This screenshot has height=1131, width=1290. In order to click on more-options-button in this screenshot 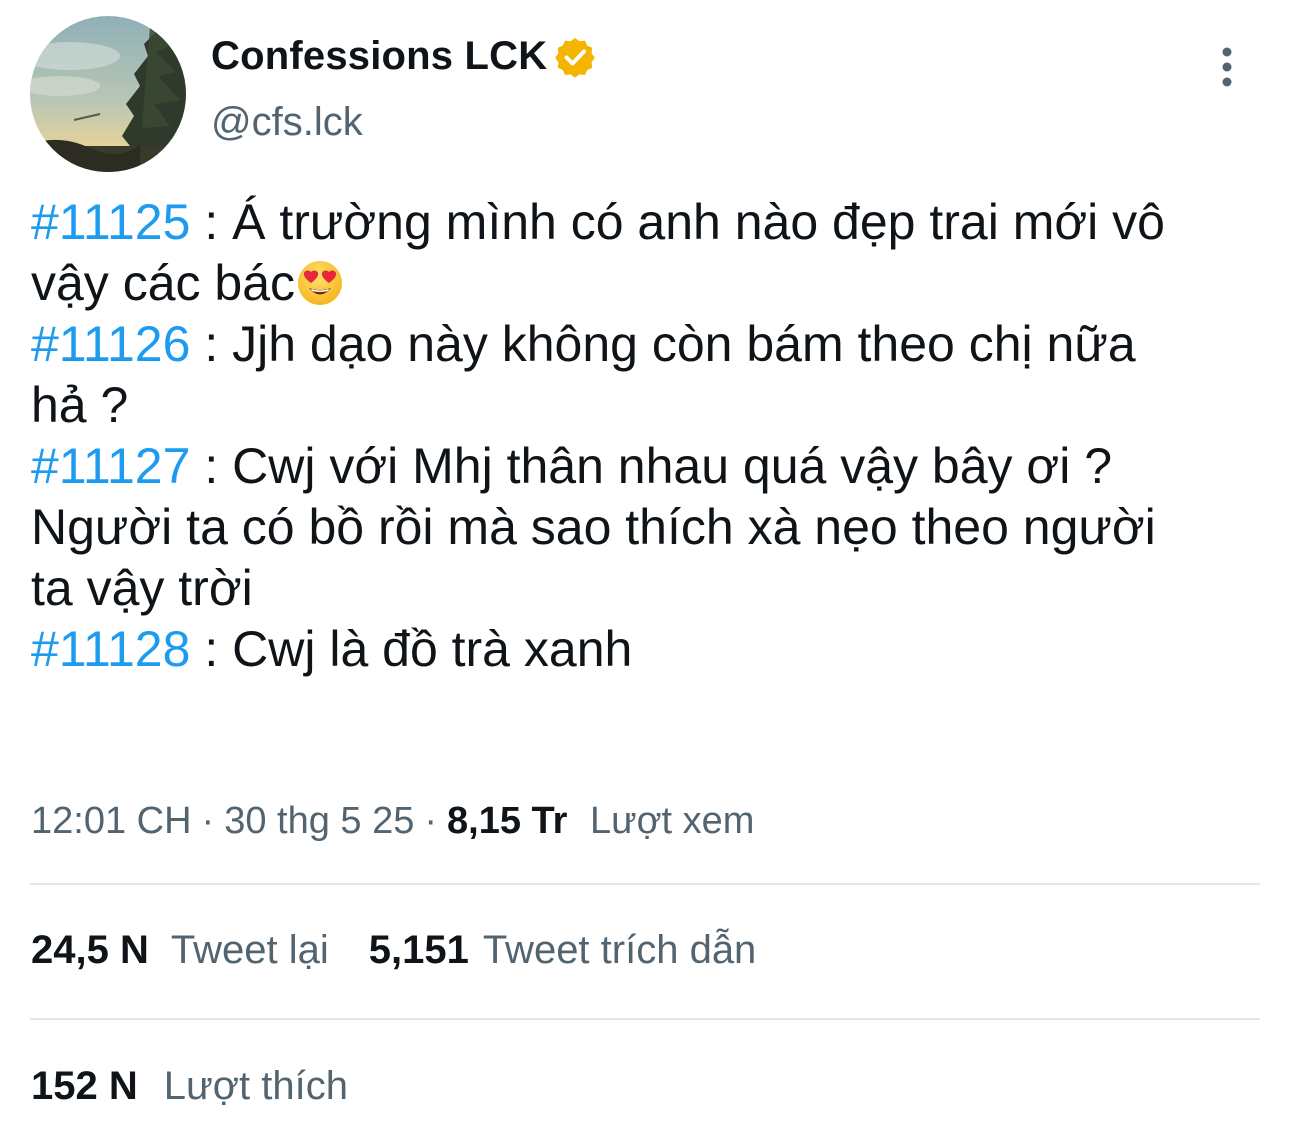, I will do `click(1227, 67)`.